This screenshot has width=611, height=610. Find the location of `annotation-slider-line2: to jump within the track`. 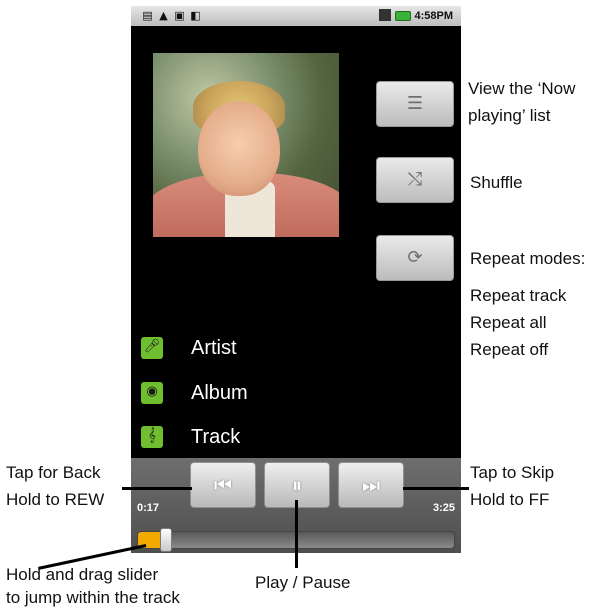

annotation-slider-line2: to jump within the track is located at coordinates (93, 597).